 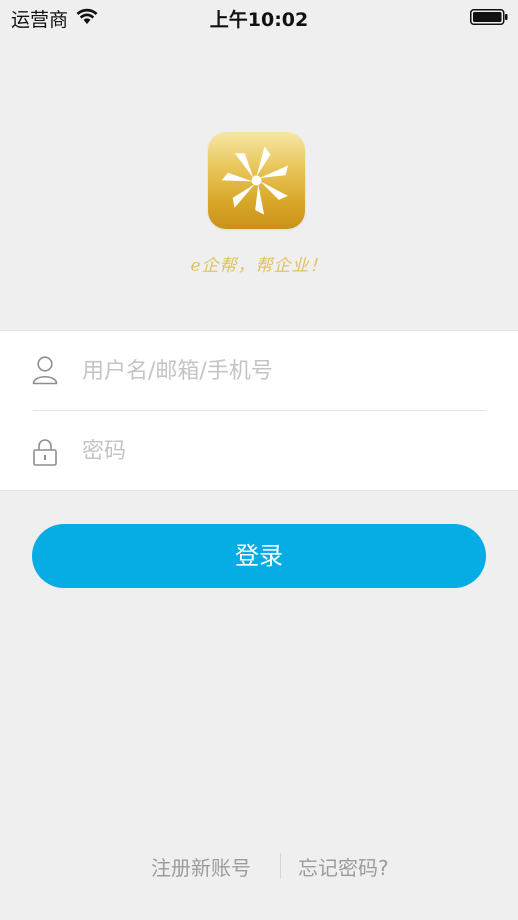 I want to click on star-pinwheel-logo-icon, so click(x=256, y=182).